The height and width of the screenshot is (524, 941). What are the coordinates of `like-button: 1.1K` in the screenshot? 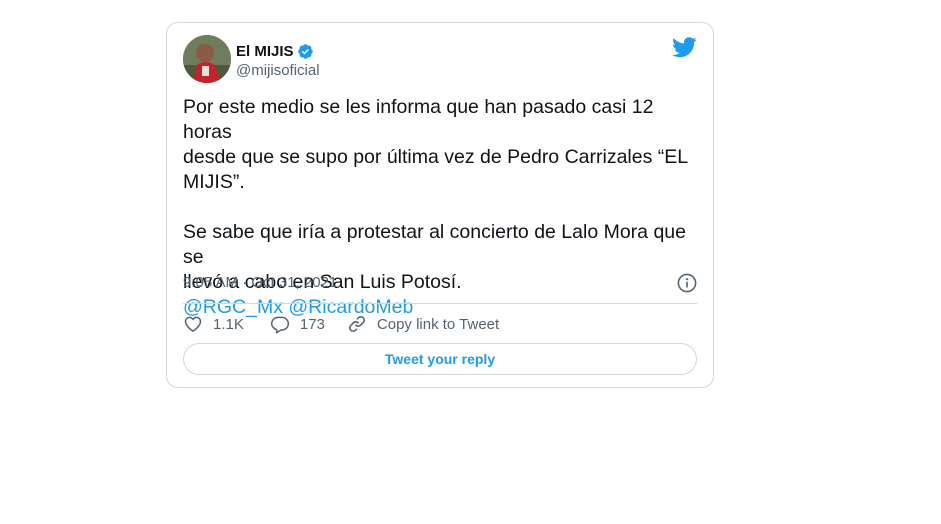 It's located at (213, 324).